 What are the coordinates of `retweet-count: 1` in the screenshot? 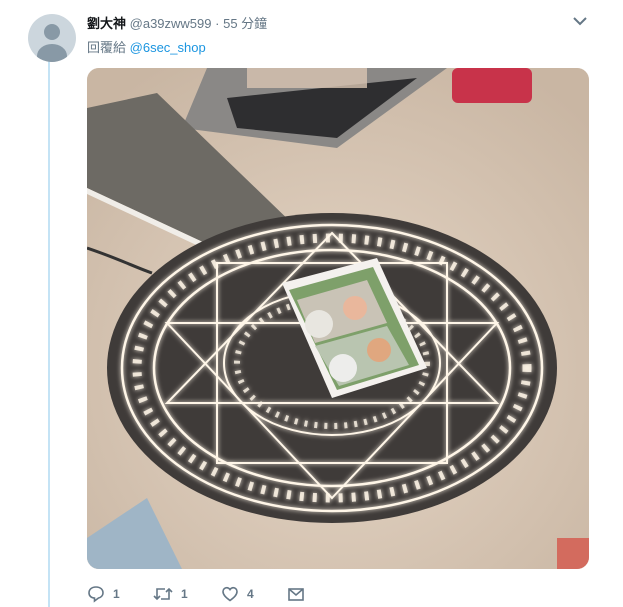 It's located at (184, 594).